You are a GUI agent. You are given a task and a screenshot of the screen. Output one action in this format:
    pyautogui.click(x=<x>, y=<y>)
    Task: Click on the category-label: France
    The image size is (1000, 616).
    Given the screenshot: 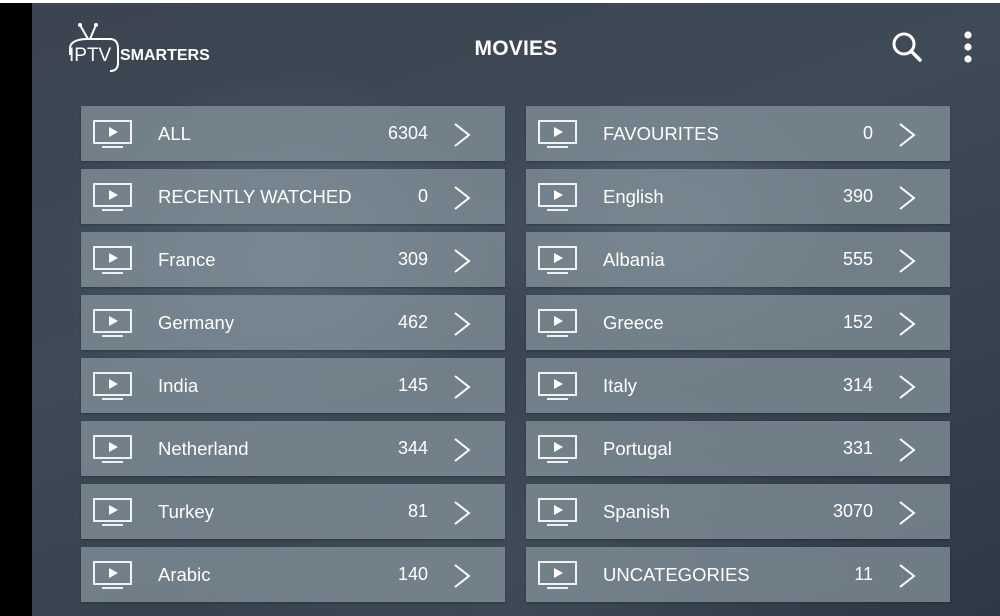 What is the action you would take?
    pyautogui.click(x=187, y=259)
    